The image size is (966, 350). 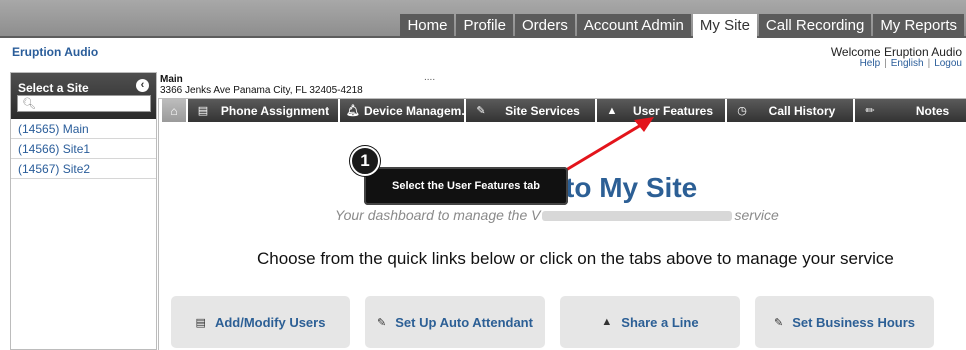 I want to click on nav-account-admin: Account Admin, so click(x=633, y=26).